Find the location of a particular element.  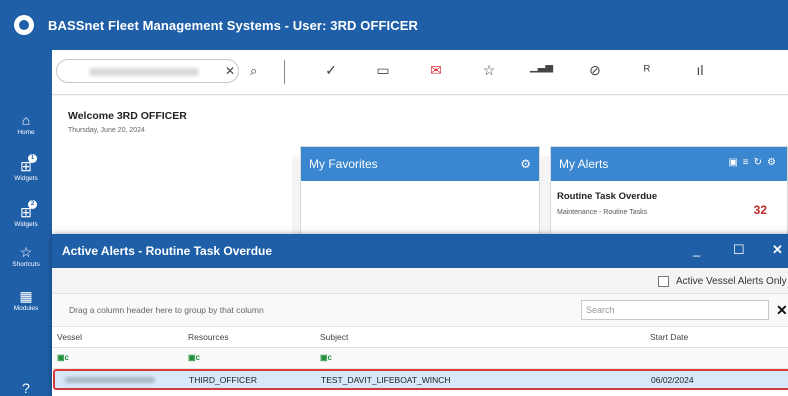

check-circle-icon: ⊘ is located at coordinates (595, 70).